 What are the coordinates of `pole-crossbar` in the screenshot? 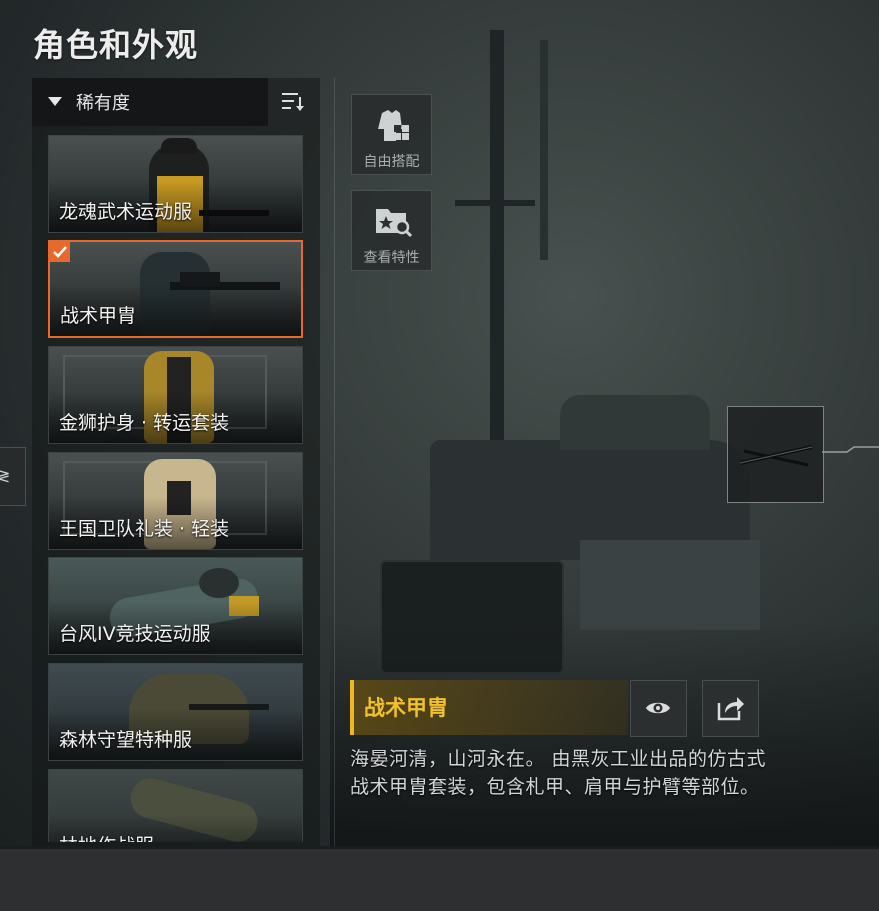 It's located at (495, 203).